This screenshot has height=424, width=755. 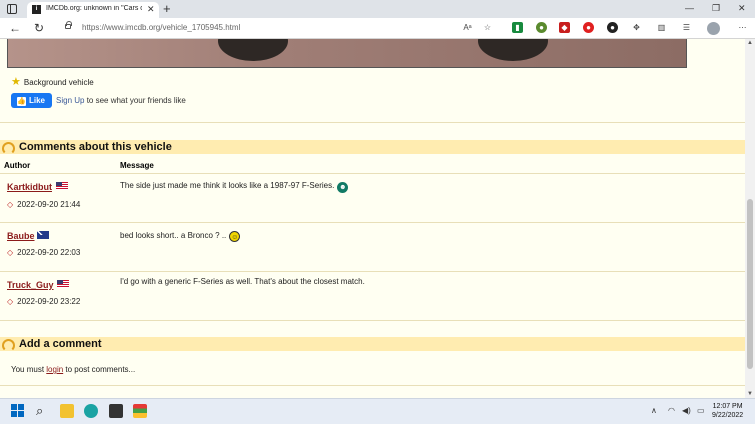 What do you see at coordinates (253, 50) in the screenshot?
I see `photo-wheel-left` at bounding box center [253, 50].